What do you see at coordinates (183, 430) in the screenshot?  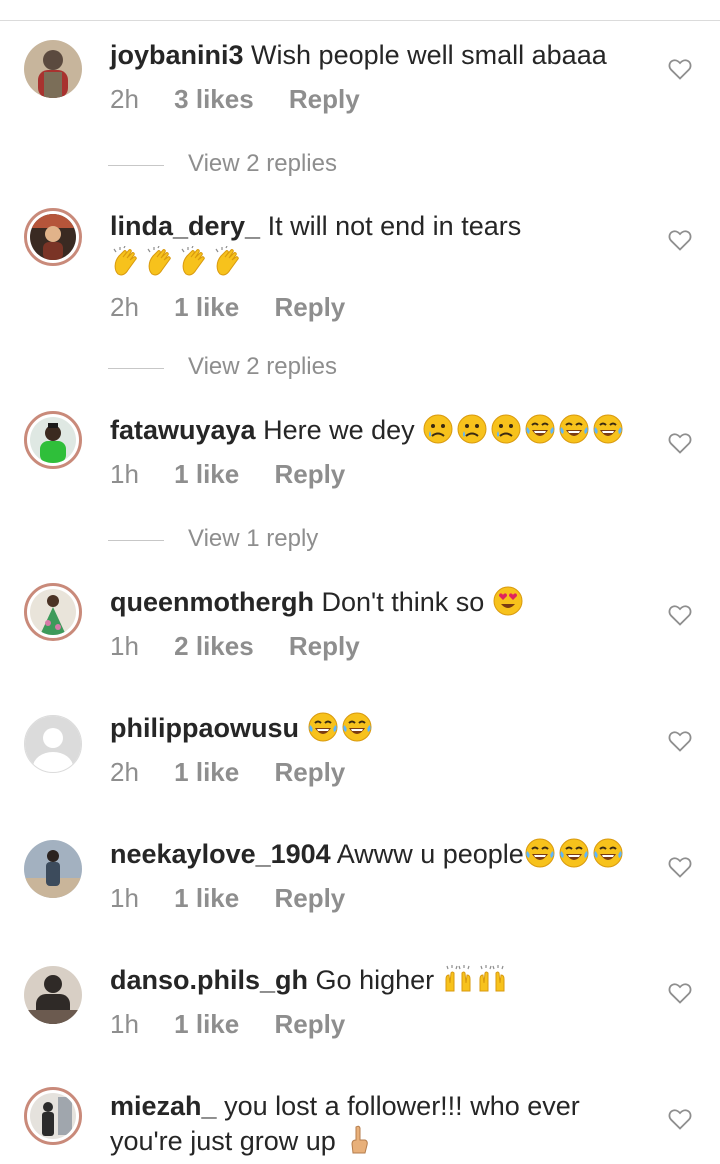 I see `comment-username: fatawuyaya` at bounding box center [183, 430].